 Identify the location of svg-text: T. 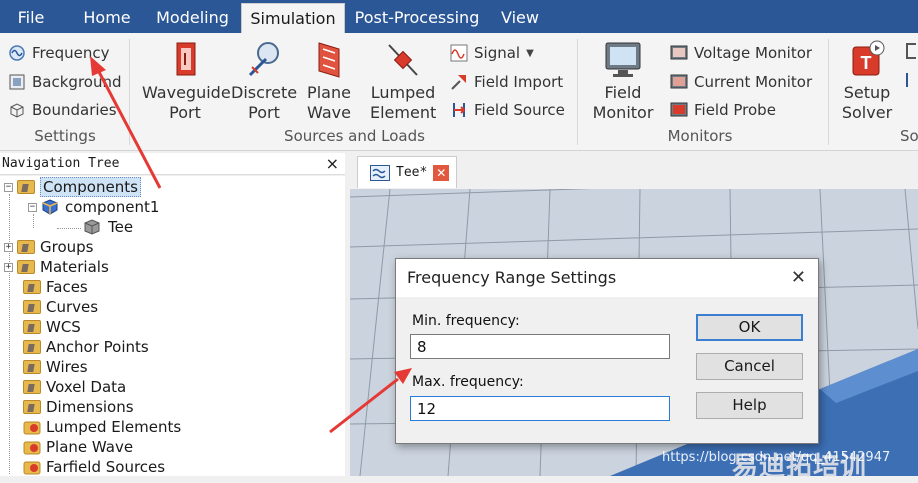
(866, 63).